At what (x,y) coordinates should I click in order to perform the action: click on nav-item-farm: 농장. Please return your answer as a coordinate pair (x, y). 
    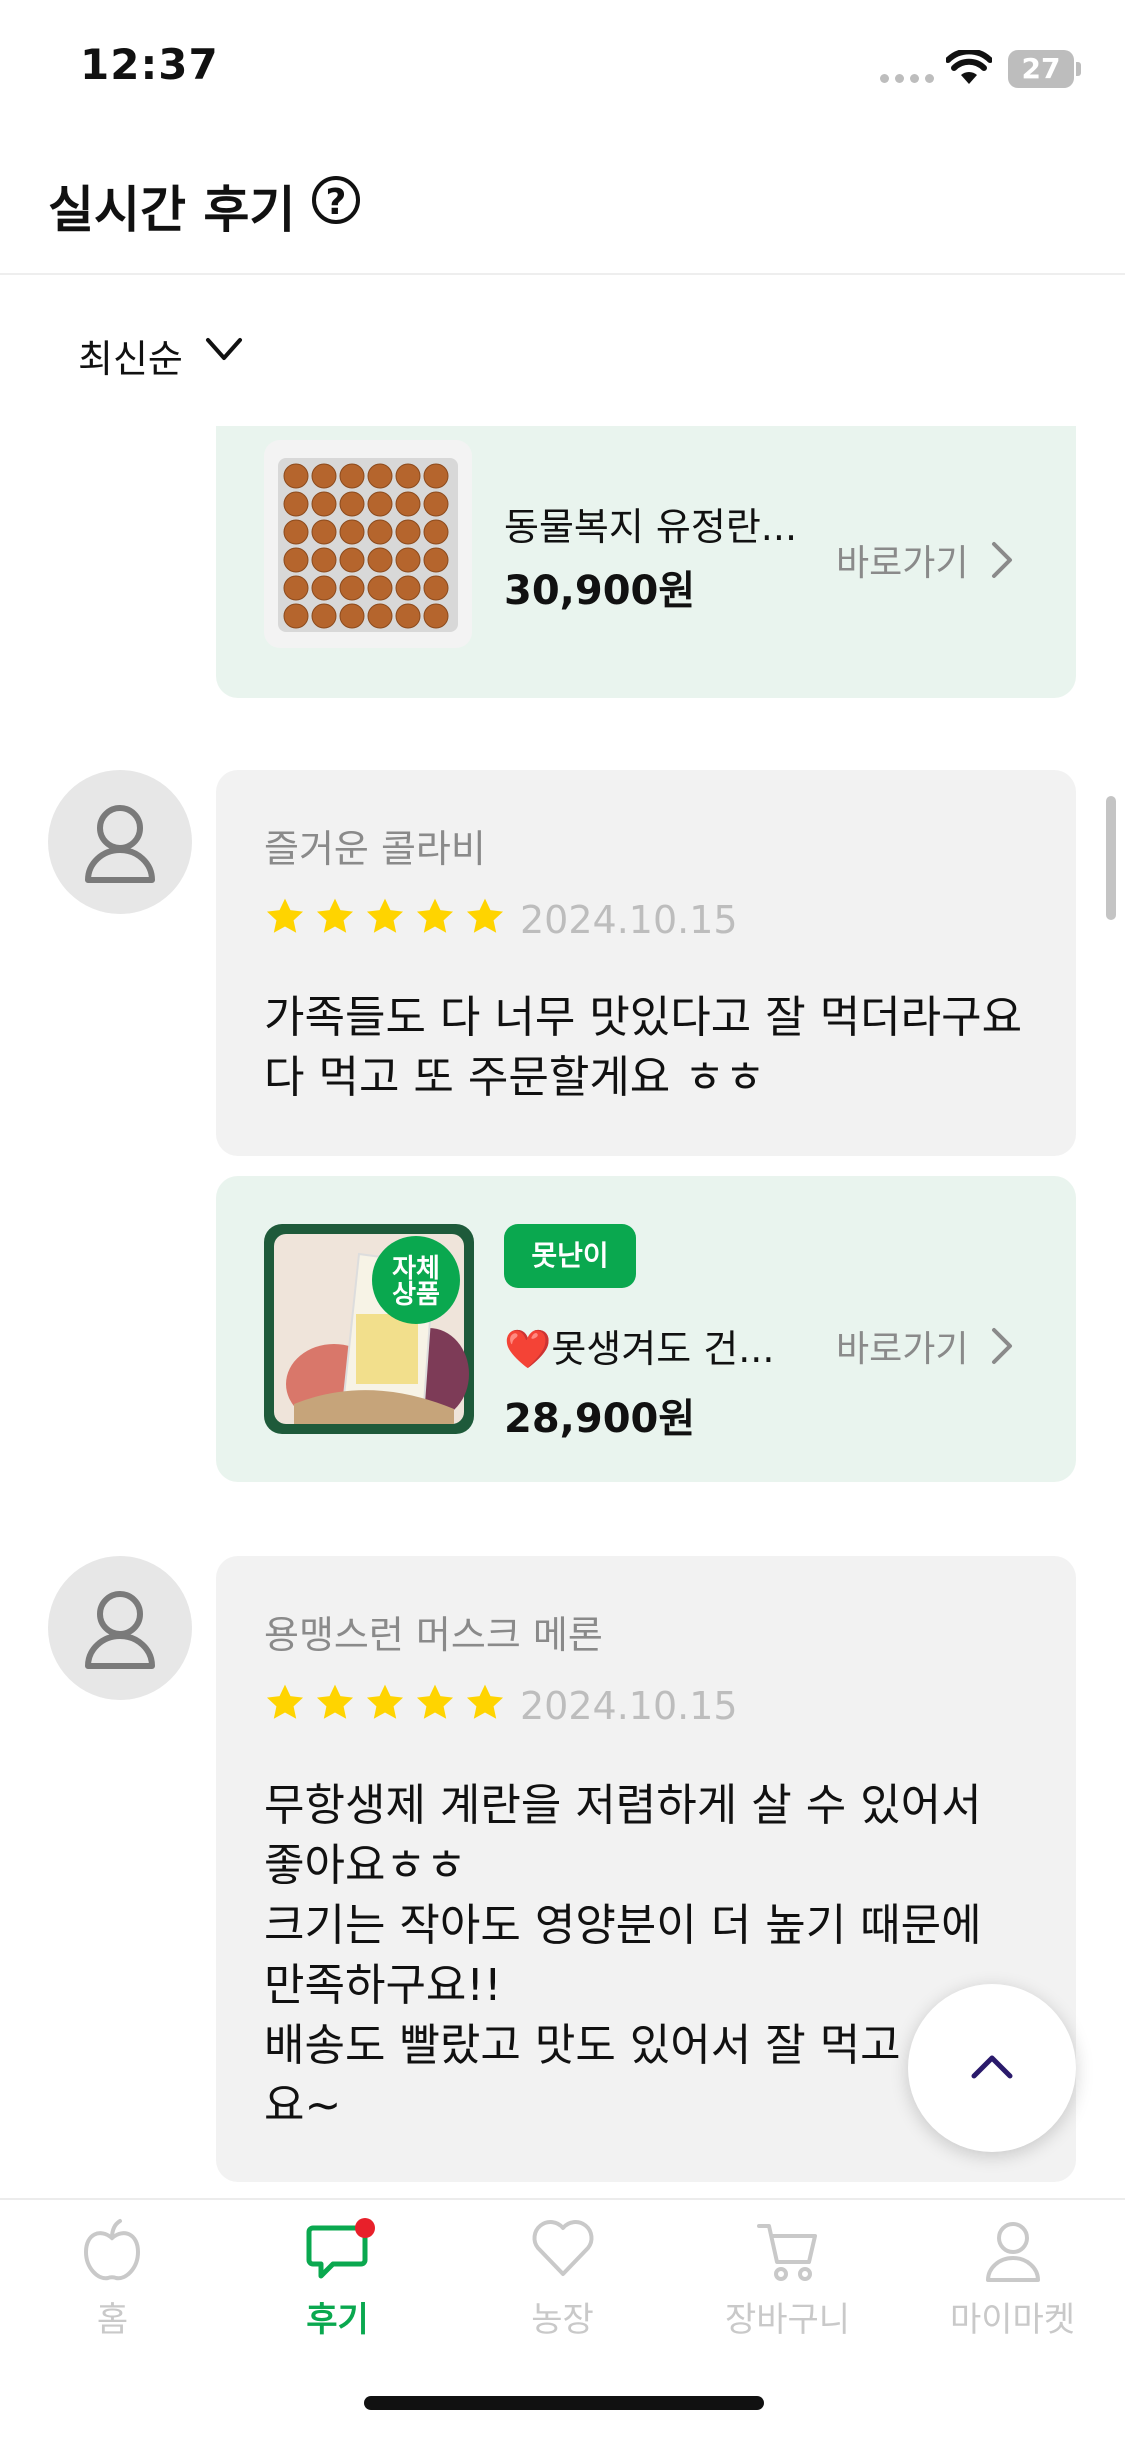
    Looking at the image, I should click on (562, 2295).